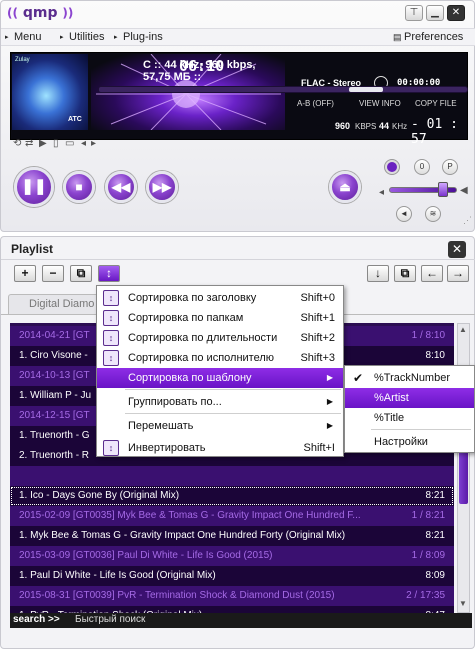 This screenshot has width=475, height=649. What do you see at coordinates (467, 220) in the screenshot?
I see `resize-grip-icon: ⋰` at bounding box center [467, 220].